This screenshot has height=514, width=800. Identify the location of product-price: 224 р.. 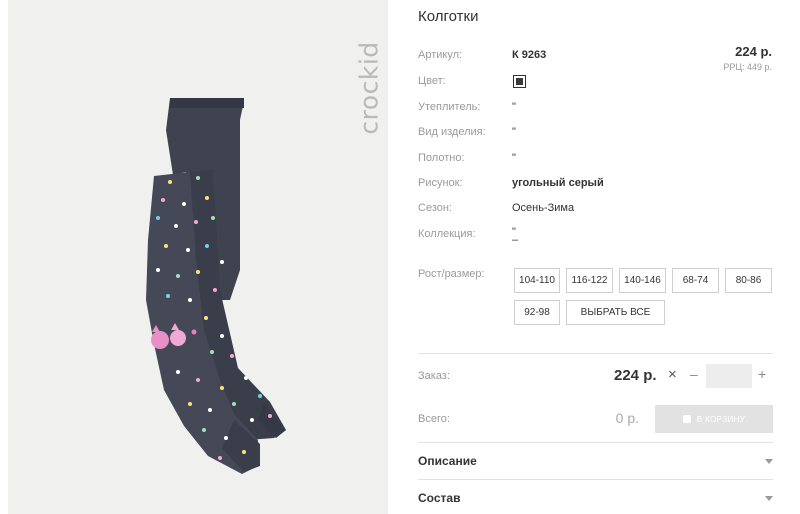
(753, 51).